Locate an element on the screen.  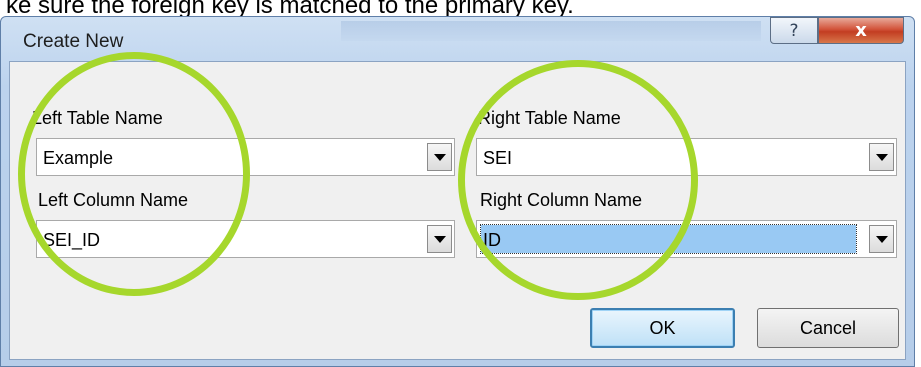
right-table-dropdown-button is located at coordinates (881, 157).